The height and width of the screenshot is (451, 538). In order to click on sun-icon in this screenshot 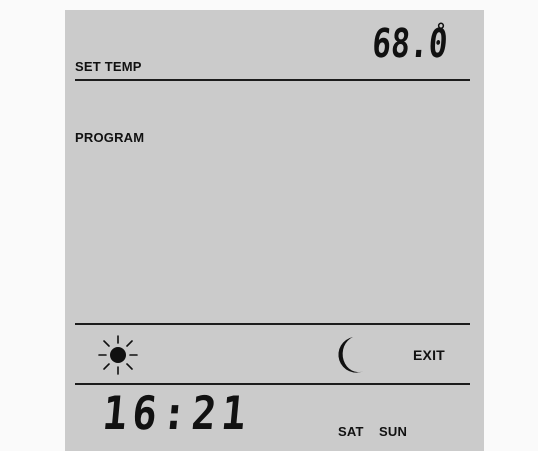, I will do `click(118, 355)`.